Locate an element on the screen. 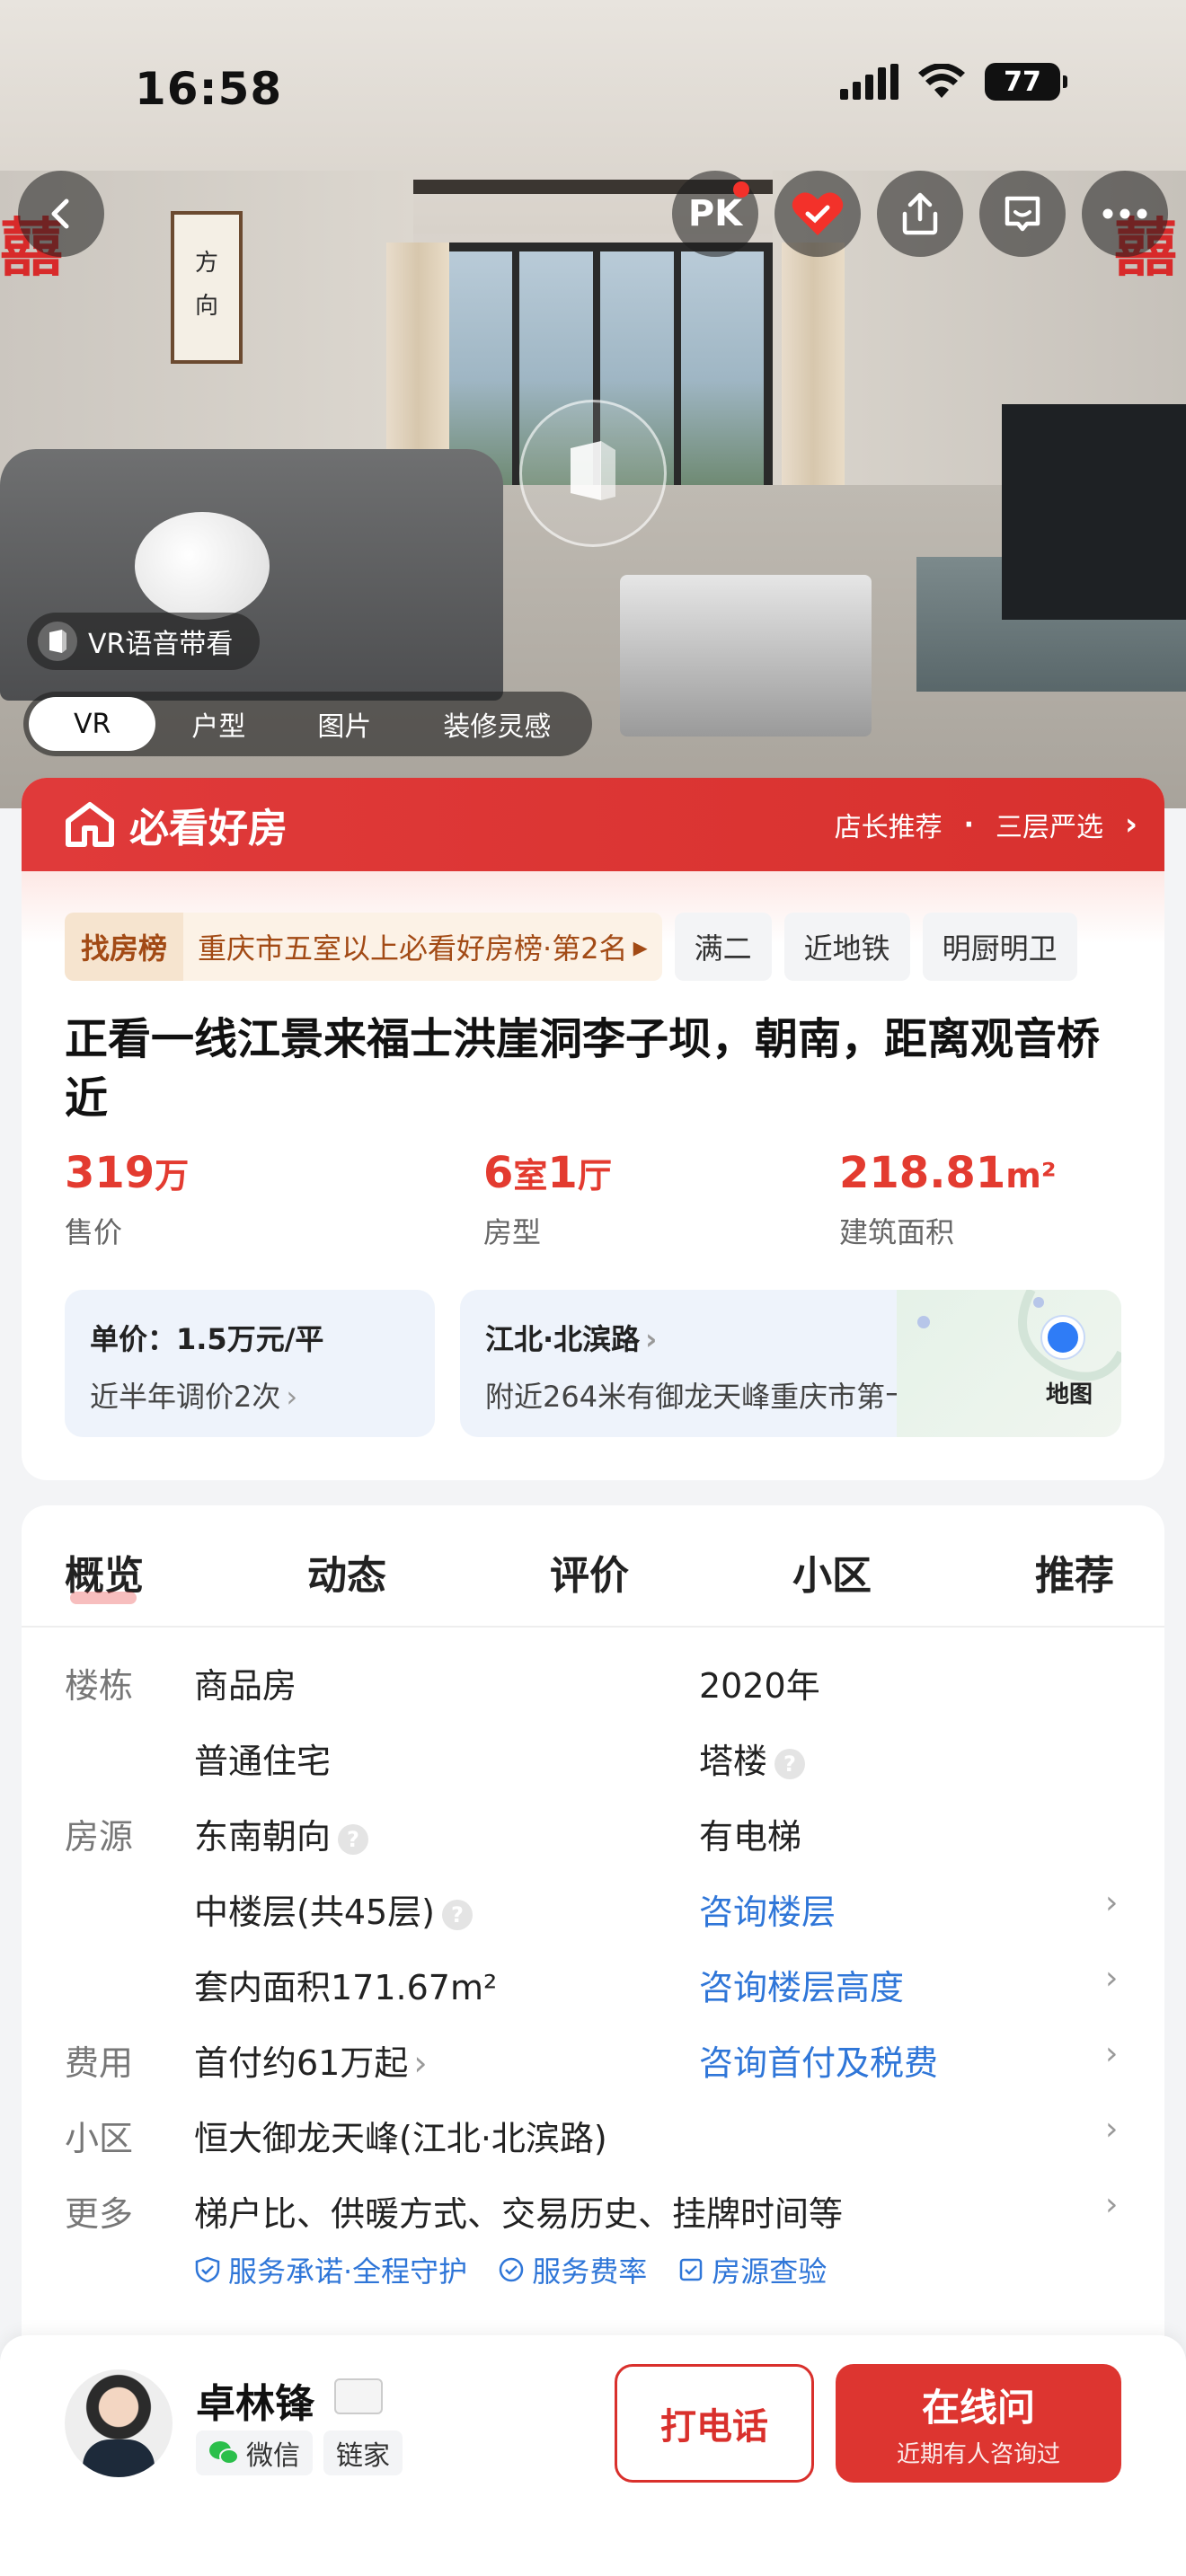 The image size is (1186, 2576). agent-action-bar: 卓林锋 微信 链家 打电话 在线问 近期有人咨询过 is located at coordinates (593, 2455).